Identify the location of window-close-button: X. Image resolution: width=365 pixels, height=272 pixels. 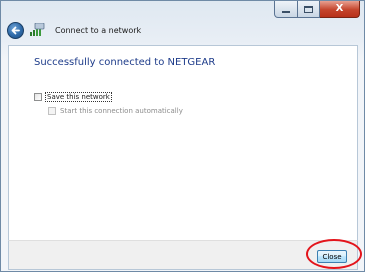
(340, 9).